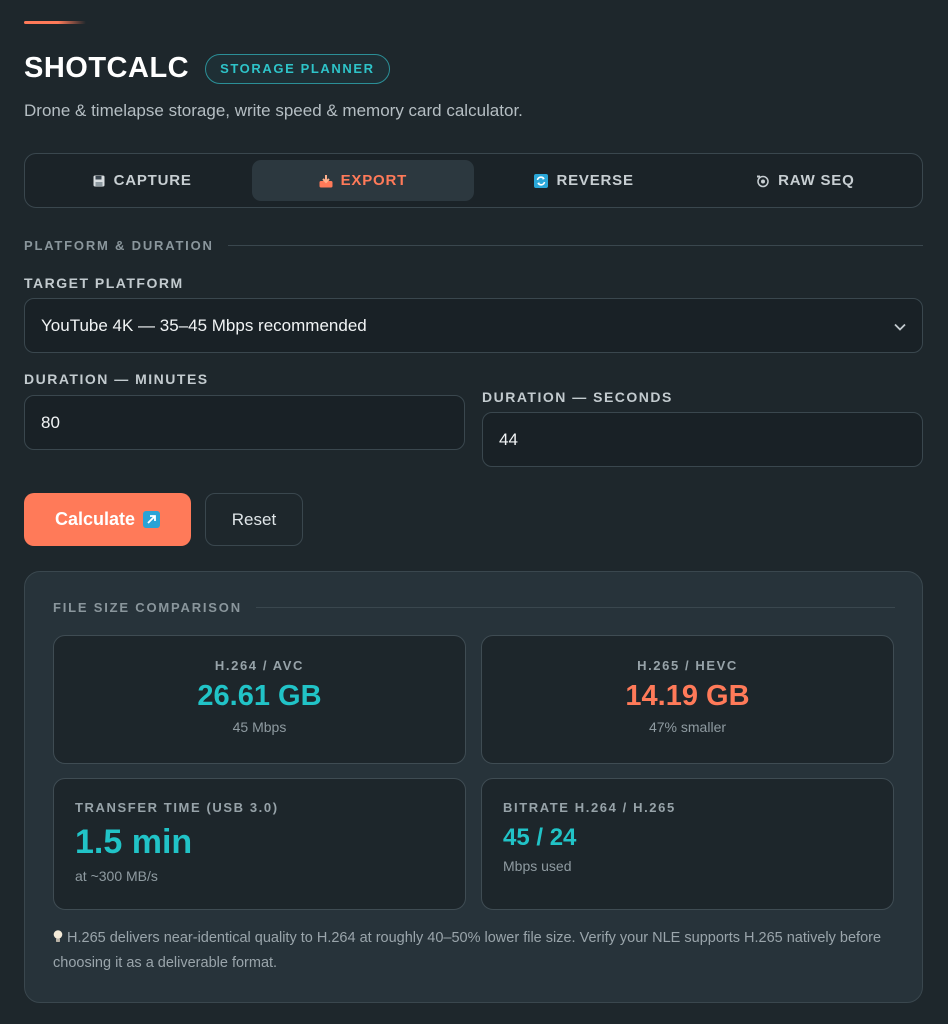  What do you see at coordinates (508, 439) in the screenshot?
I see `duration-seconds-value: 44` at bounding box center [508, 439].